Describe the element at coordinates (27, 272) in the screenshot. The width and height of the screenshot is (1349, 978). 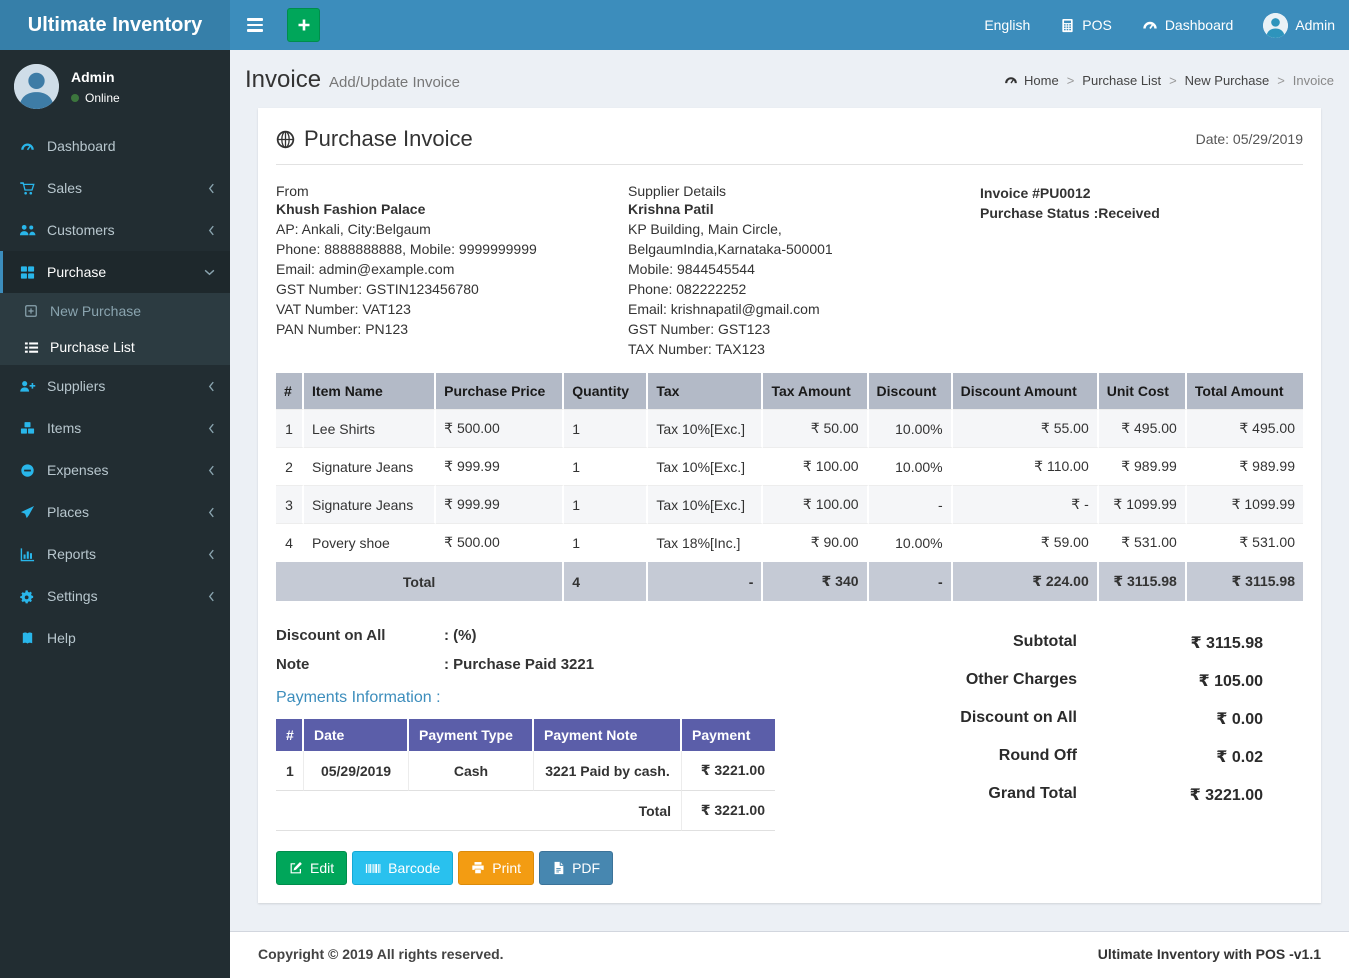
I see `grid-icon` at that location.